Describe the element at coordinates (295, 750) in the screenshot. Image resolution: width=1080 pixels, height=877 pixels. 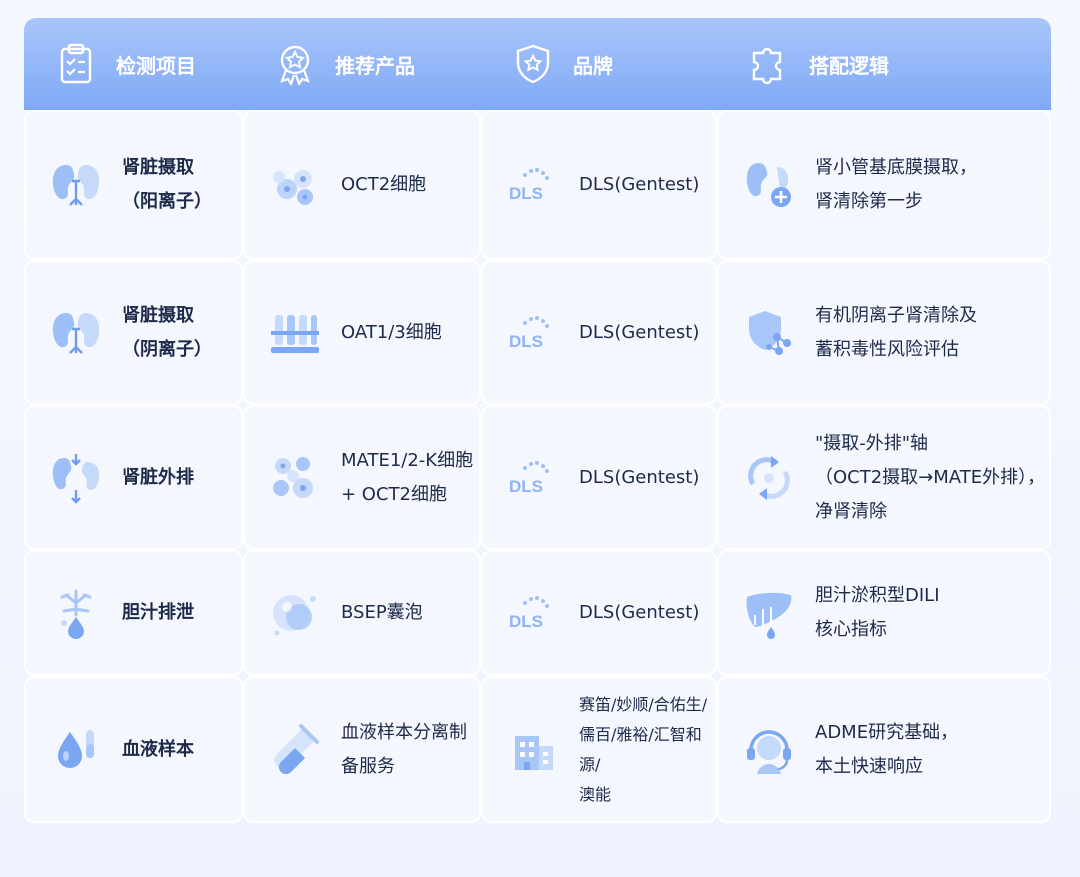
I see `test-tube-icon` at that location.